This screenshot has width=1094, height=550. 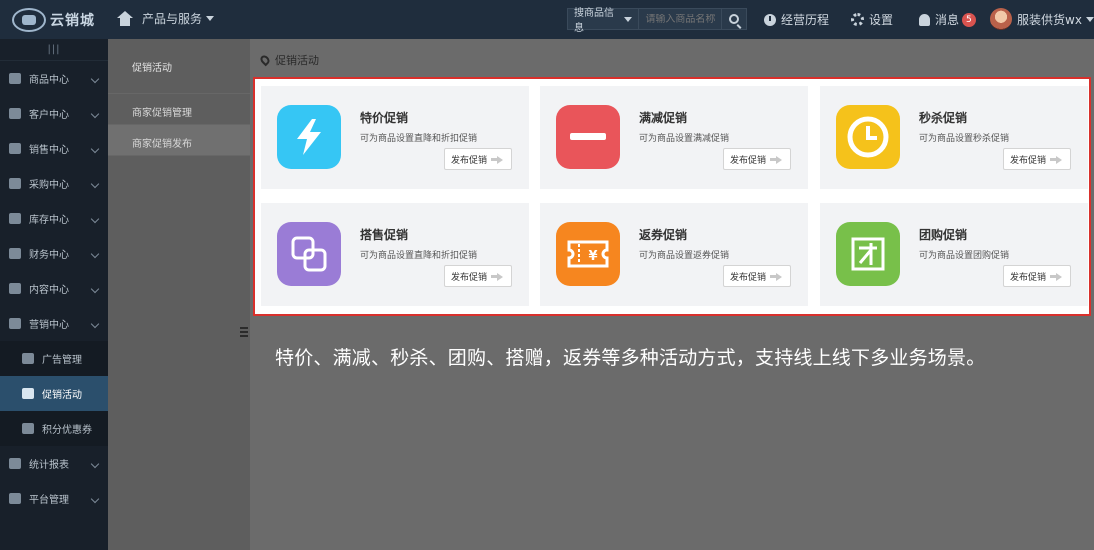 What do you see at coordinates (15, 253) in the screenshot?
I see `yuan-icon` at bounding box center [15, 253].